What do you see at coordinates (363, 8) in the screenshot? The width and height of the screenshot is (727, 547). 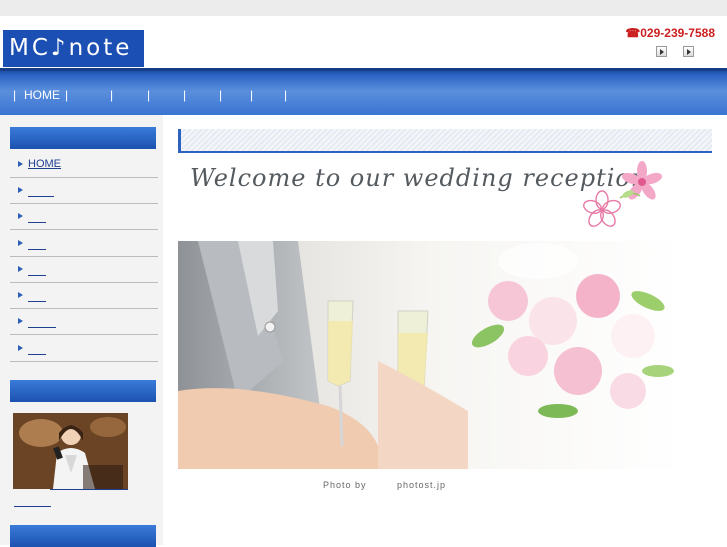 I see `top-strip` at bounding box center [363, 8].